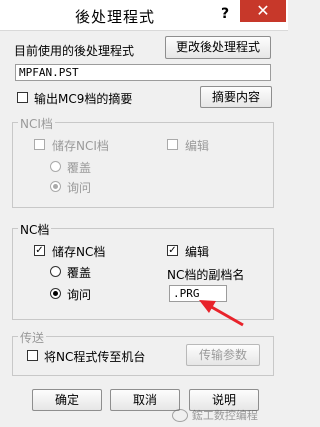 This screenshot has width=320, height=427. I want to click on nc-edit-checkbox: ✓, so click(172, 250).